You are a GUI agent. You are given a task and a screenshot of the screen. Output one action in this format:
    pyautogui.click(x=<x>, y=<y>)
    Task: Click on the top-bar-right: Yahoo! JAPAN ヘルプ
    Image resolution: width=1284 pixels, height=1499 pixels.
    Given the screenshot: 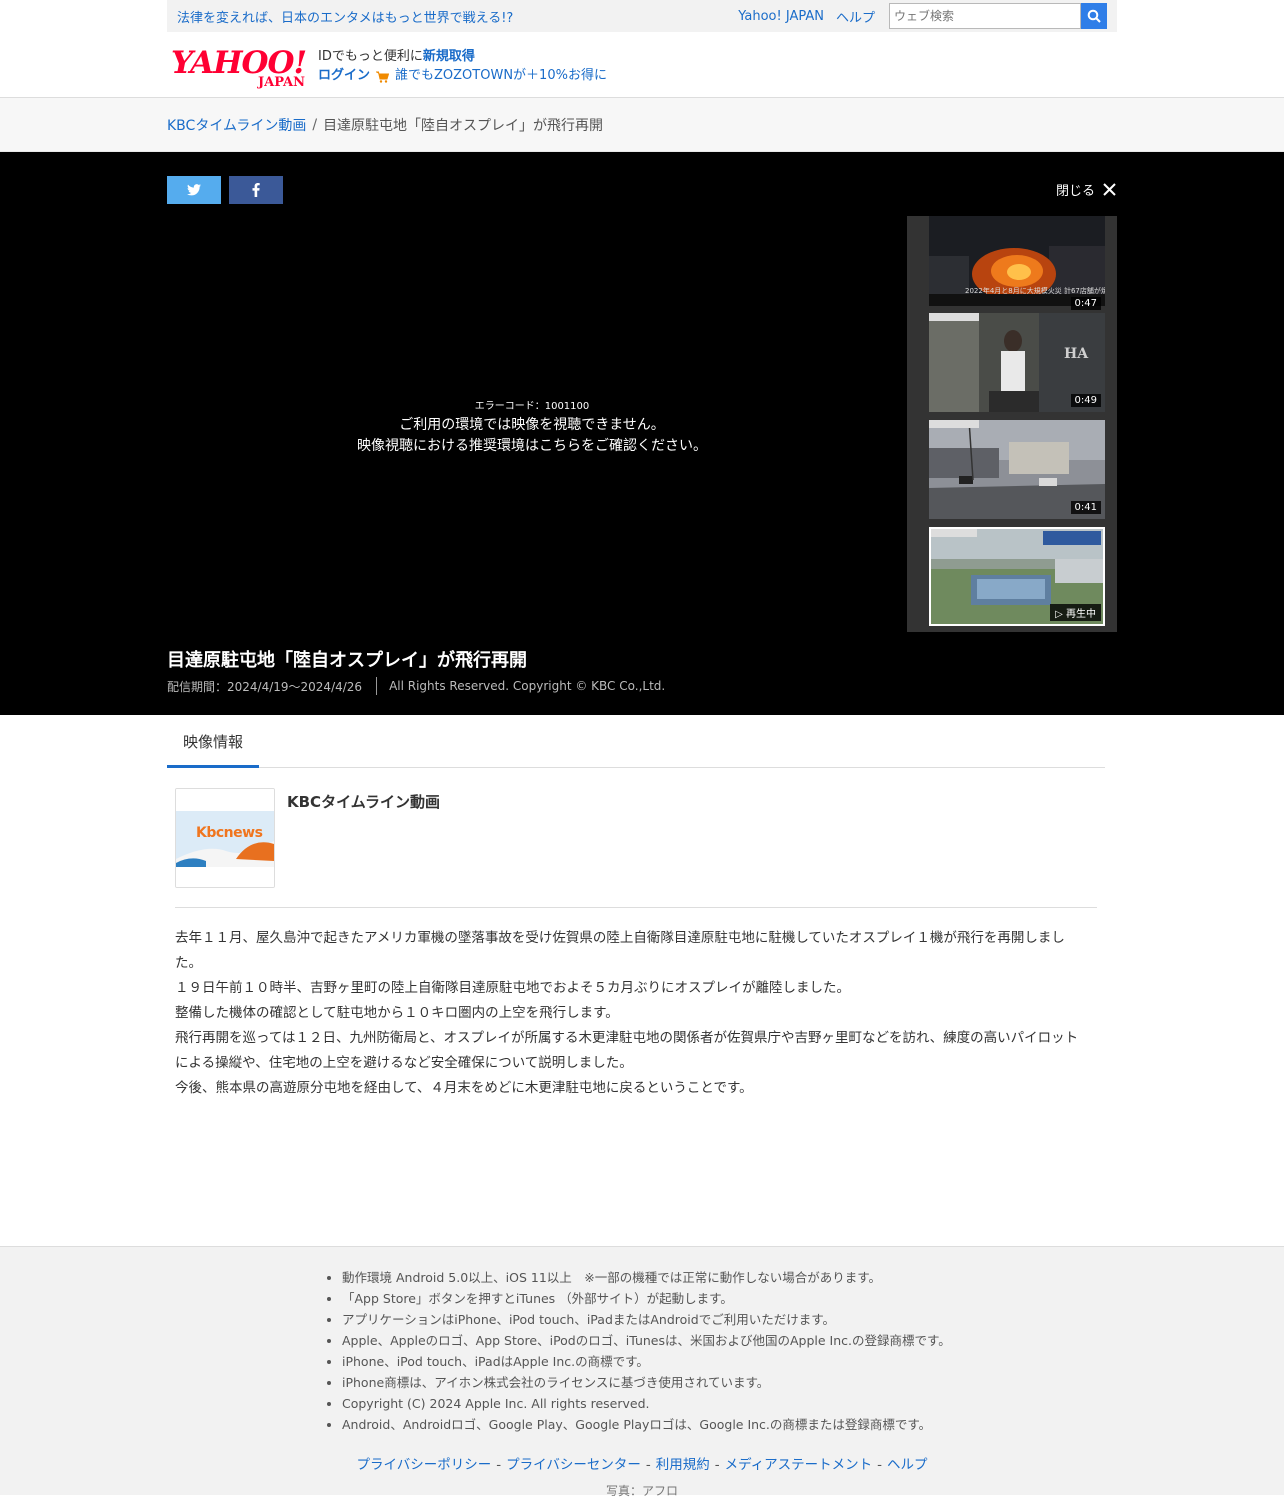 What is the action you would take?
    pyautogui.click(x=922, y=16)
    